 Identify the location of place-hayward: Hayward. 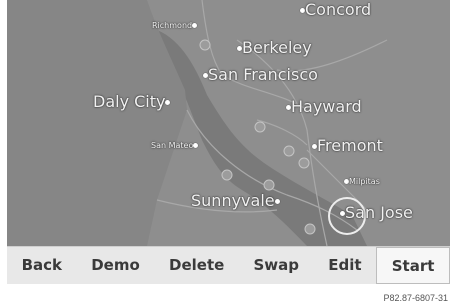
(324, 107).